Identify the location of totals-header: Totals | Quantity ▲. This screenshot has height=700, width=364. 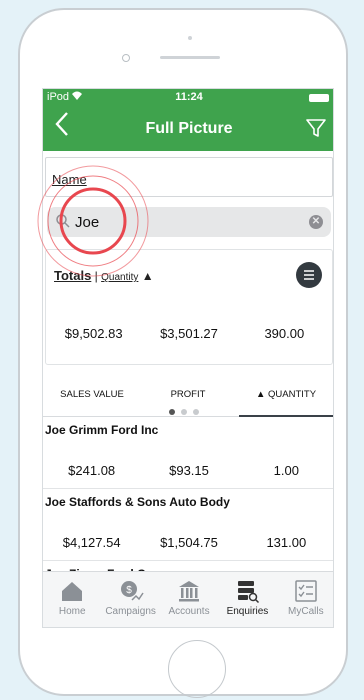
(104, 275).